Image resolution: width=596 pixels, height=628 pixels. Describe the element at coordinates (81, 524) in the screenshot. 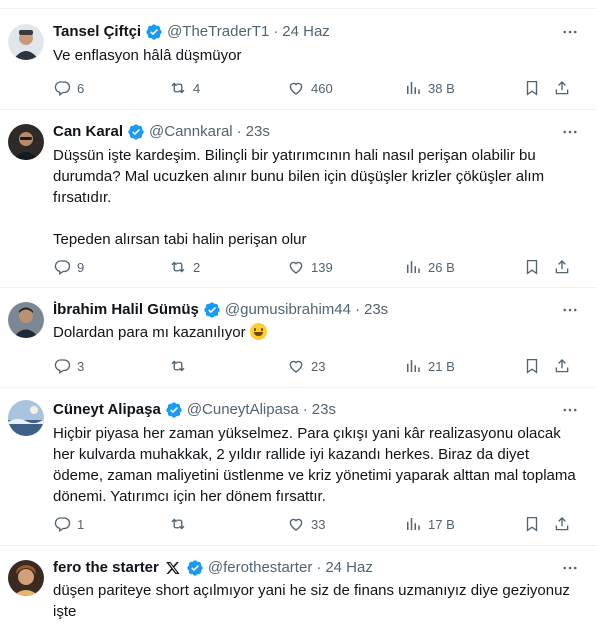

I see `reply-count: 1` at that location.